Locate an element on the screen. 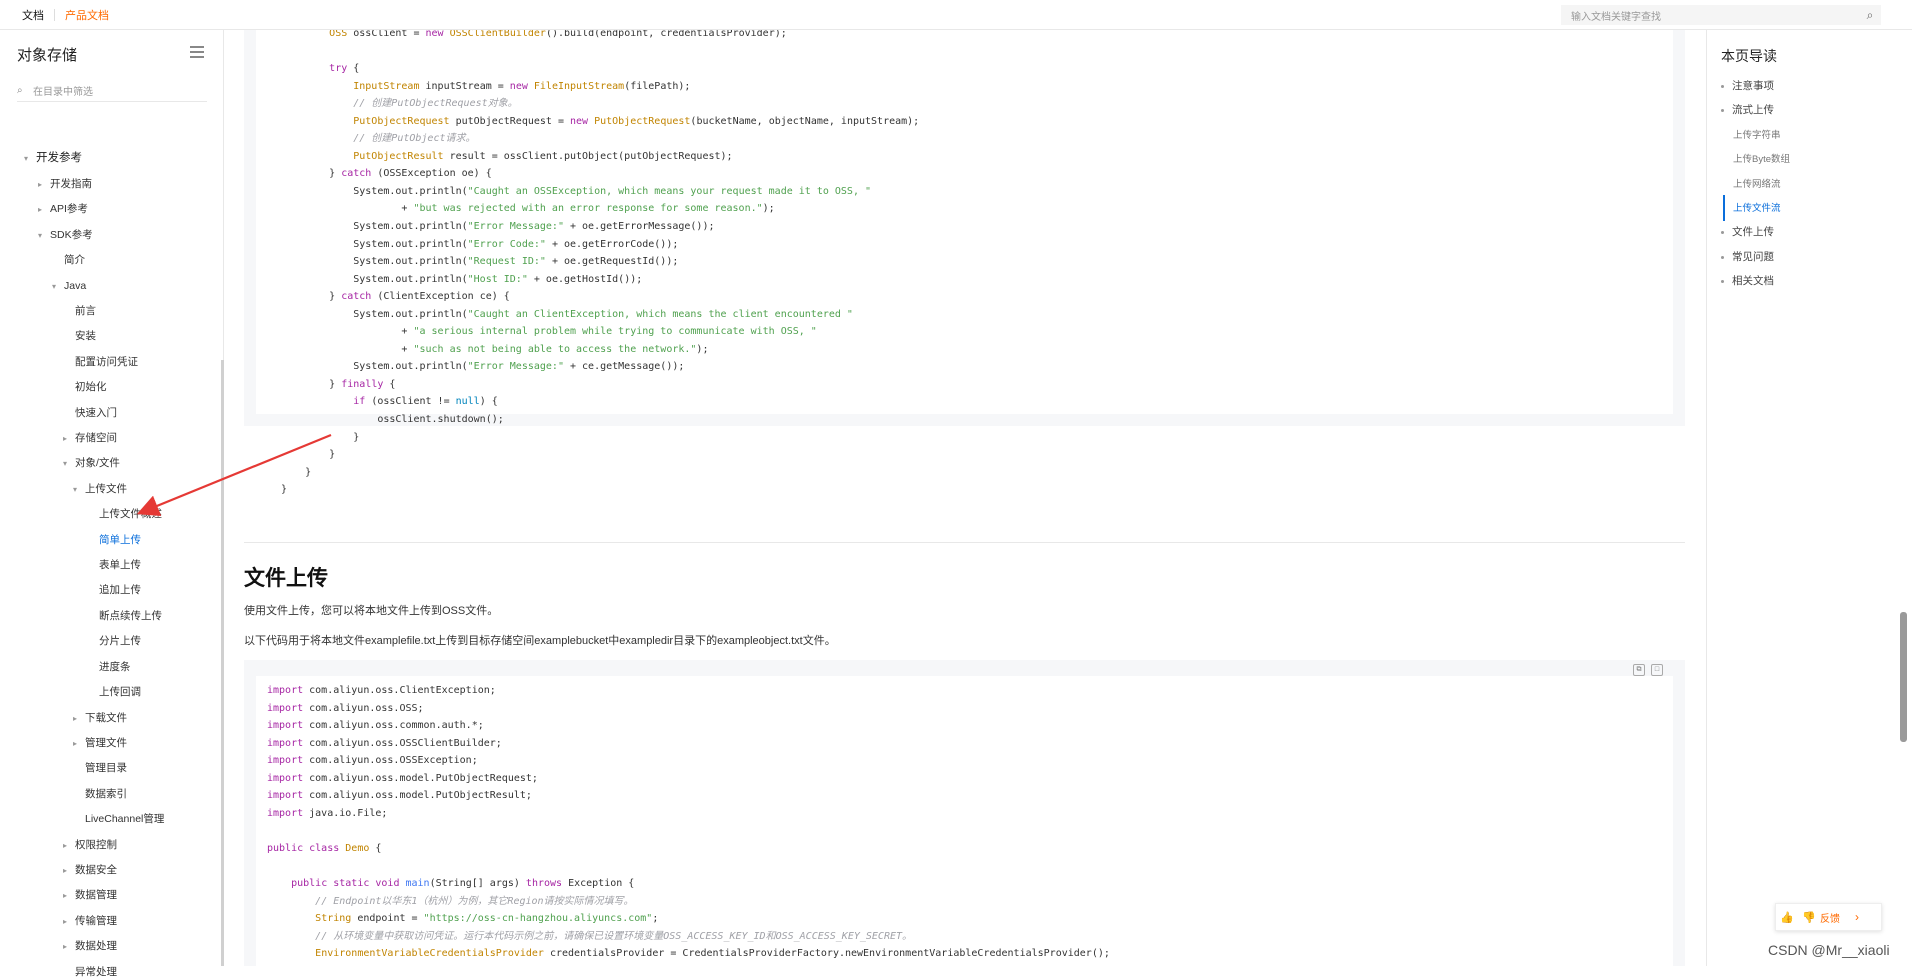 This screenshot has width=1912, height=980. sidebar-item: 前言 is located at coordinates (79, 311).